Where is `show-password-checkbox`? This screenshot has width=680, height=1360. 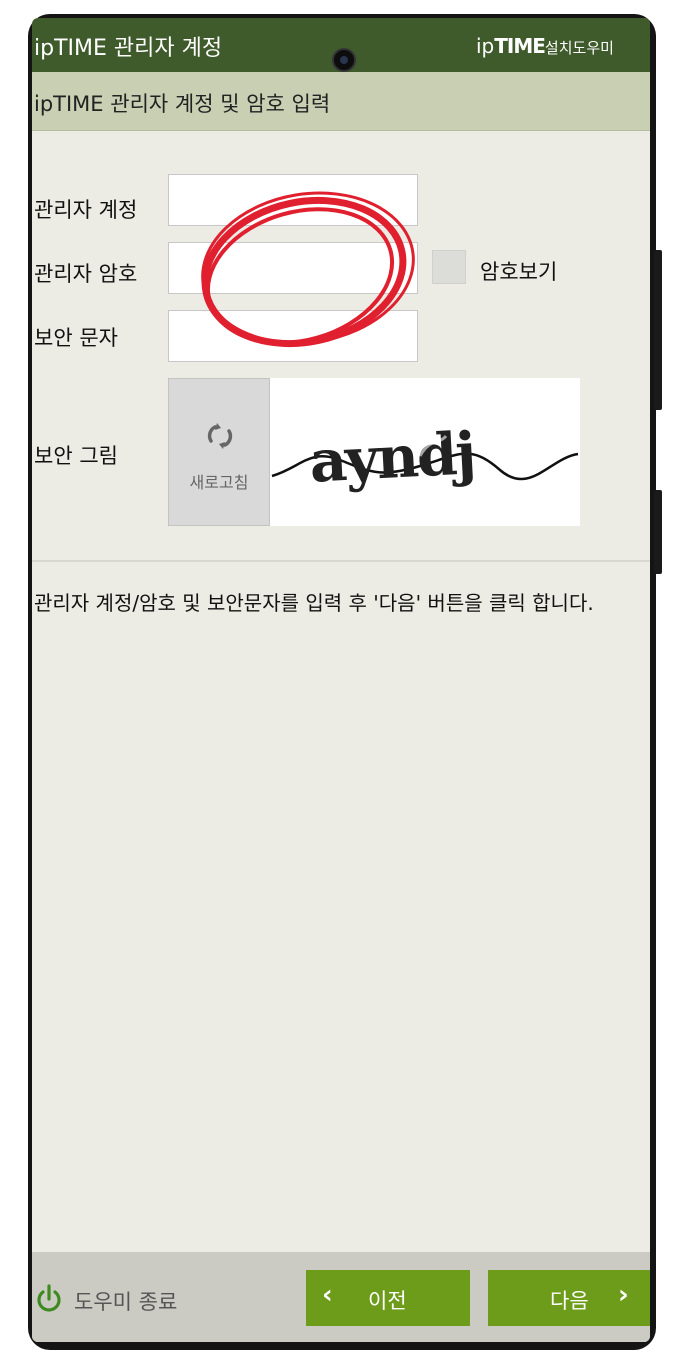 show-password-checkbox is located at coordinates (449, 267).